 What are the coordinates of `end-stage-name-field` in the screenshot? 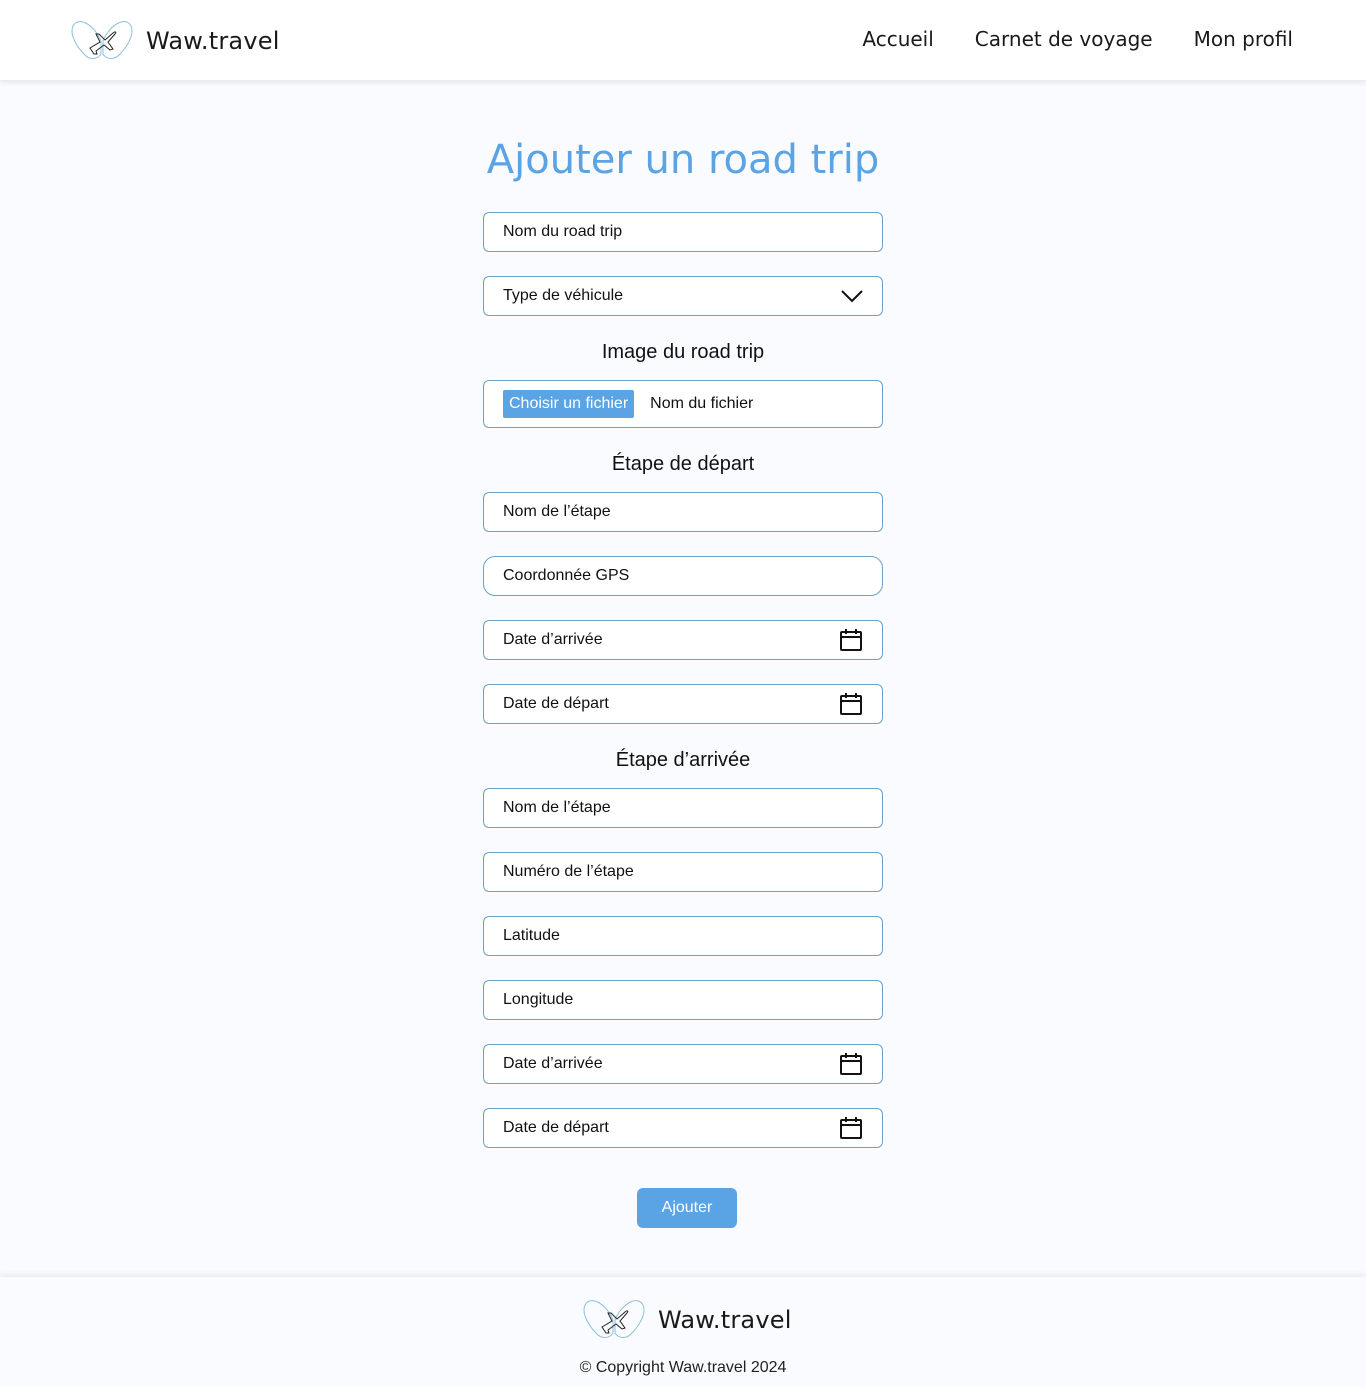 It's located at (683, 808).